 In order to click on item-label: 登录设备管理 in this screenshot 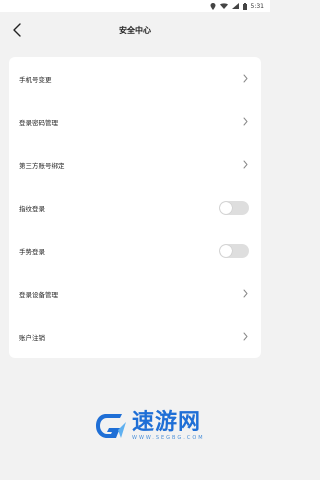, I will do `click(38, 294)`.